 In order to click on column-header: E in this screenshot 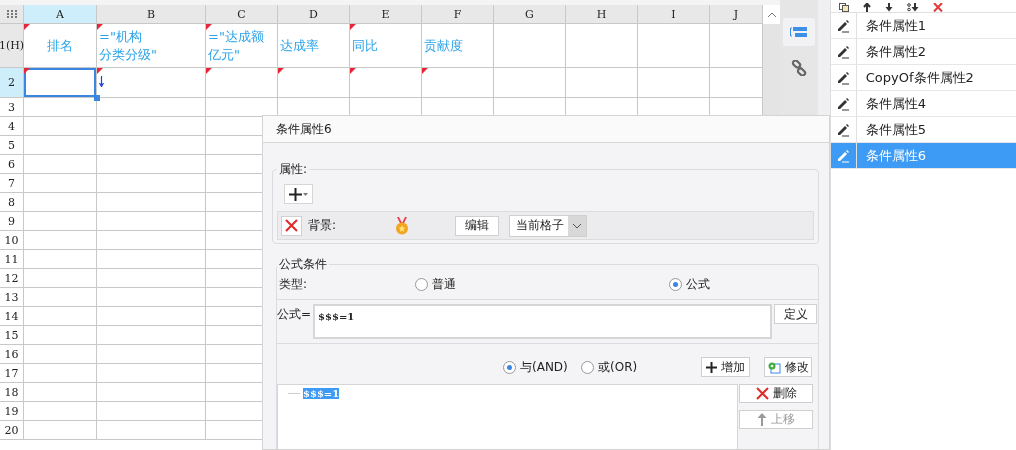, I will do `click(386, 14)`.